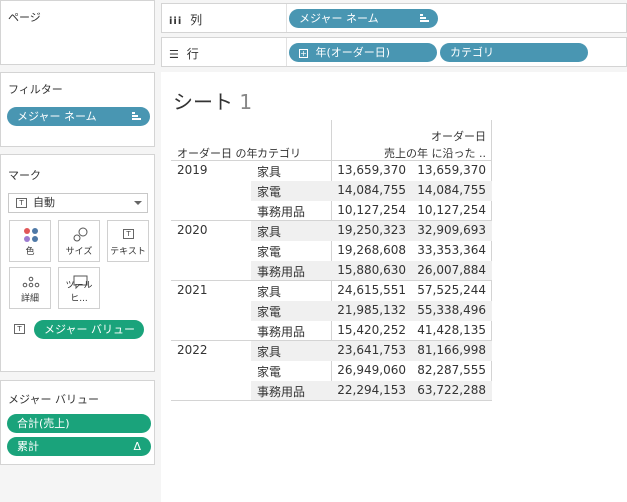 This screenshot has width=627, height=502. I want to click on rows-pill-order-year: + 年(オーダー日), so click(363, 52).